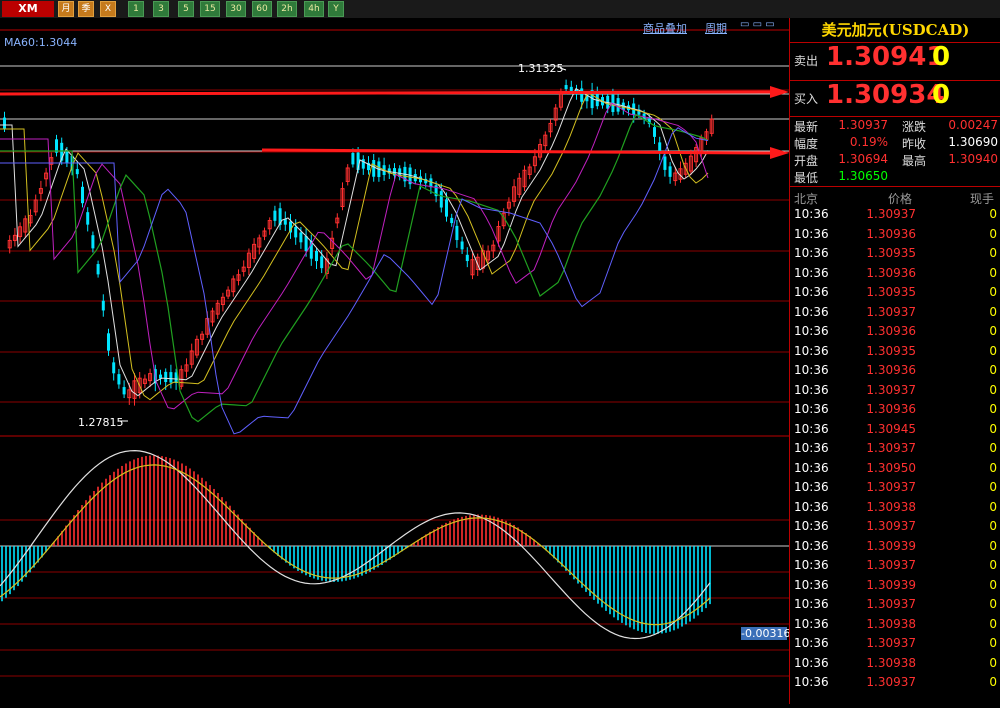  I want to click on tick-price: 1.30939, so click(891, 545).